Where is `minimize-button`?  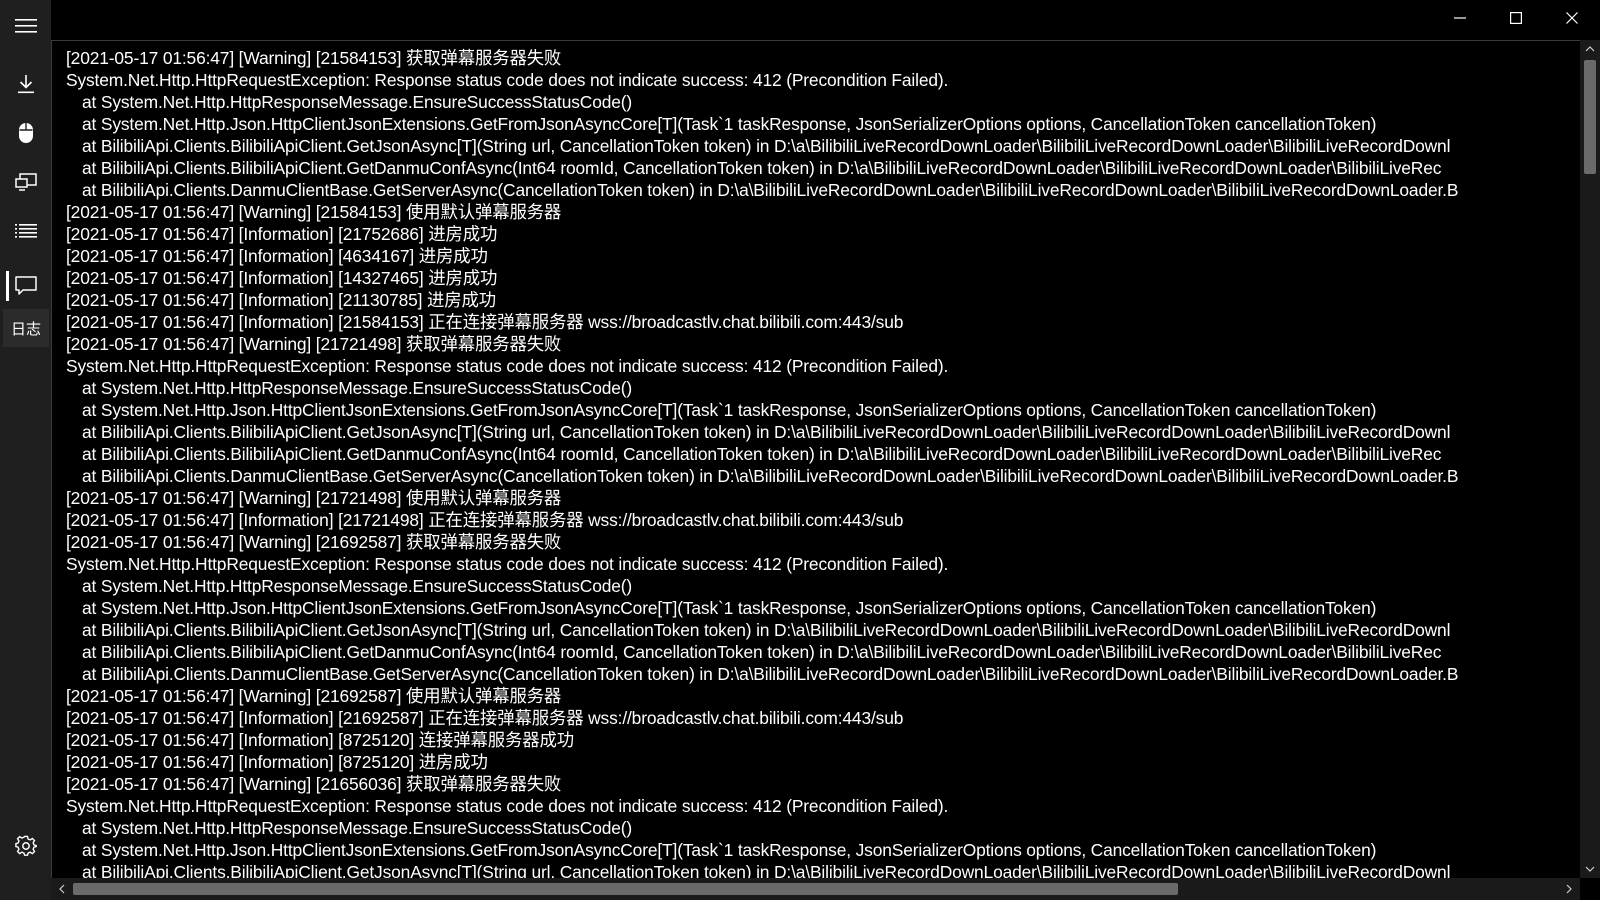 minimize-button is located at coordinates (1460, 20).